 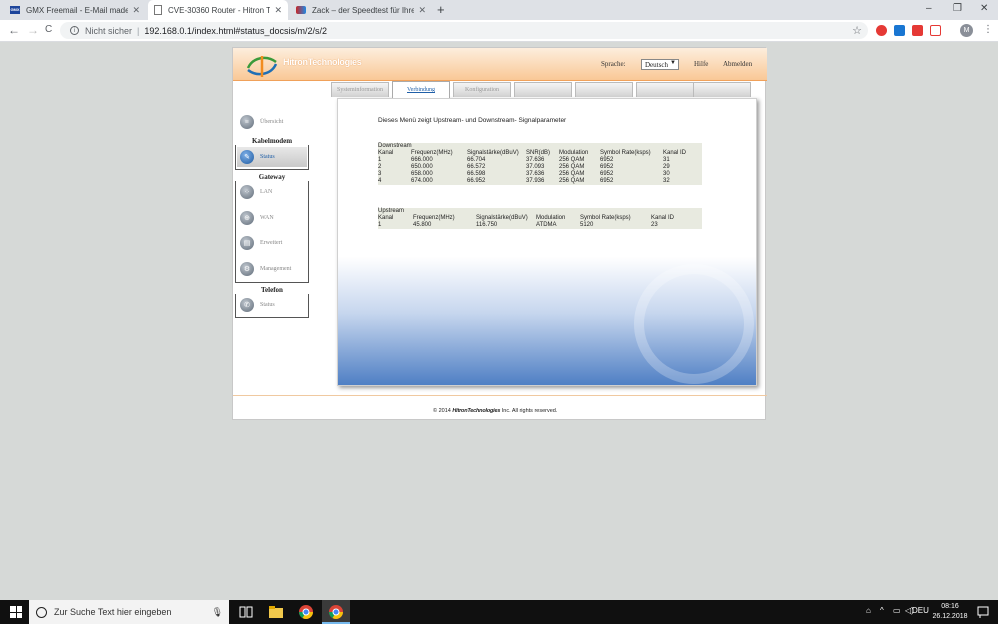 I want to click on notifications-icon, so click(x=983, y=612).